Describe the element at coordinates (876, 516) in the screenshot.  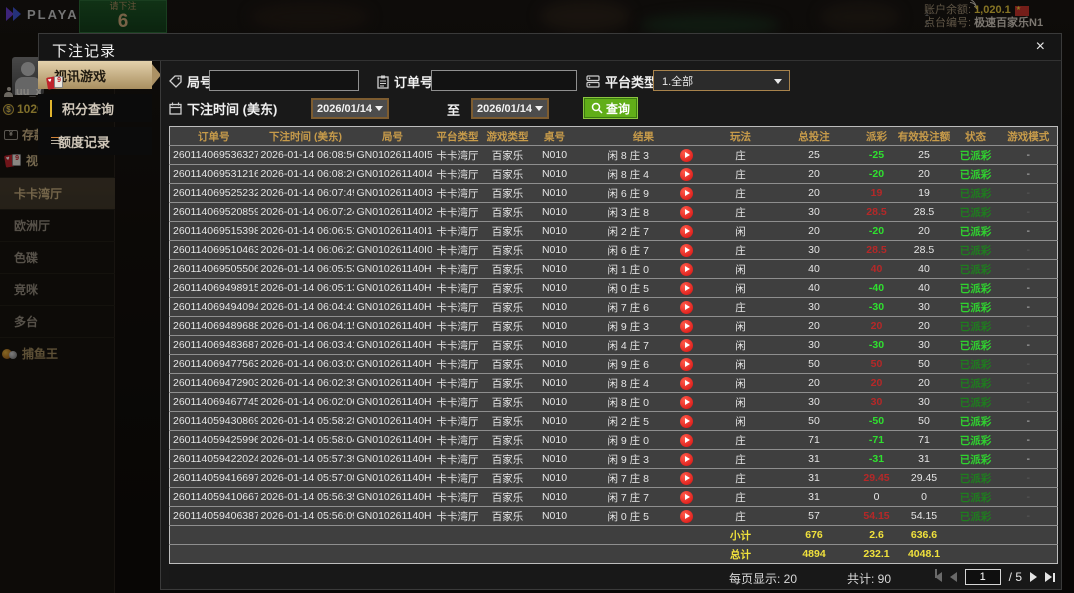
I see `cell-payout: 54.15` at that location.